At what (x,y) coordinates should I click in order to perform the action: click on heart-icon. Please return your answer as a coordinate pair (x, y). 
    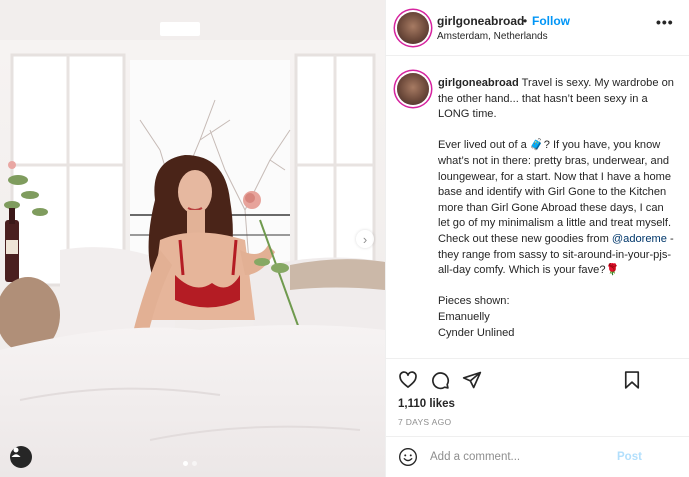
    Looking at the image, I should click on (408, 380).